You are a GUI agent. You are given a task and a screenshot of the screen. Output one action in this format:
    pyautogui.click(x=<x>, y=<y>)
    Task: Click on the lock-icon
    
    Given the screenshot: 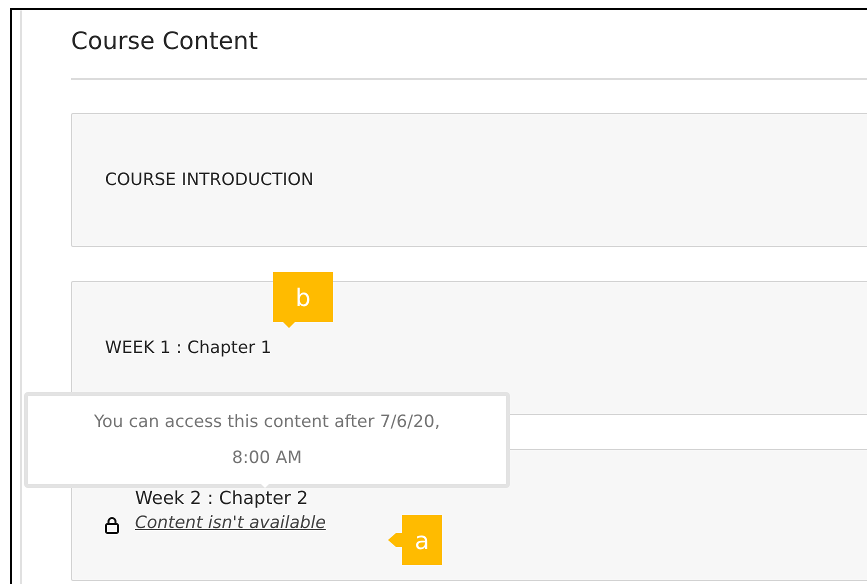 What is the action you would take?
    pyautogui.click(x=112, y=525)
    